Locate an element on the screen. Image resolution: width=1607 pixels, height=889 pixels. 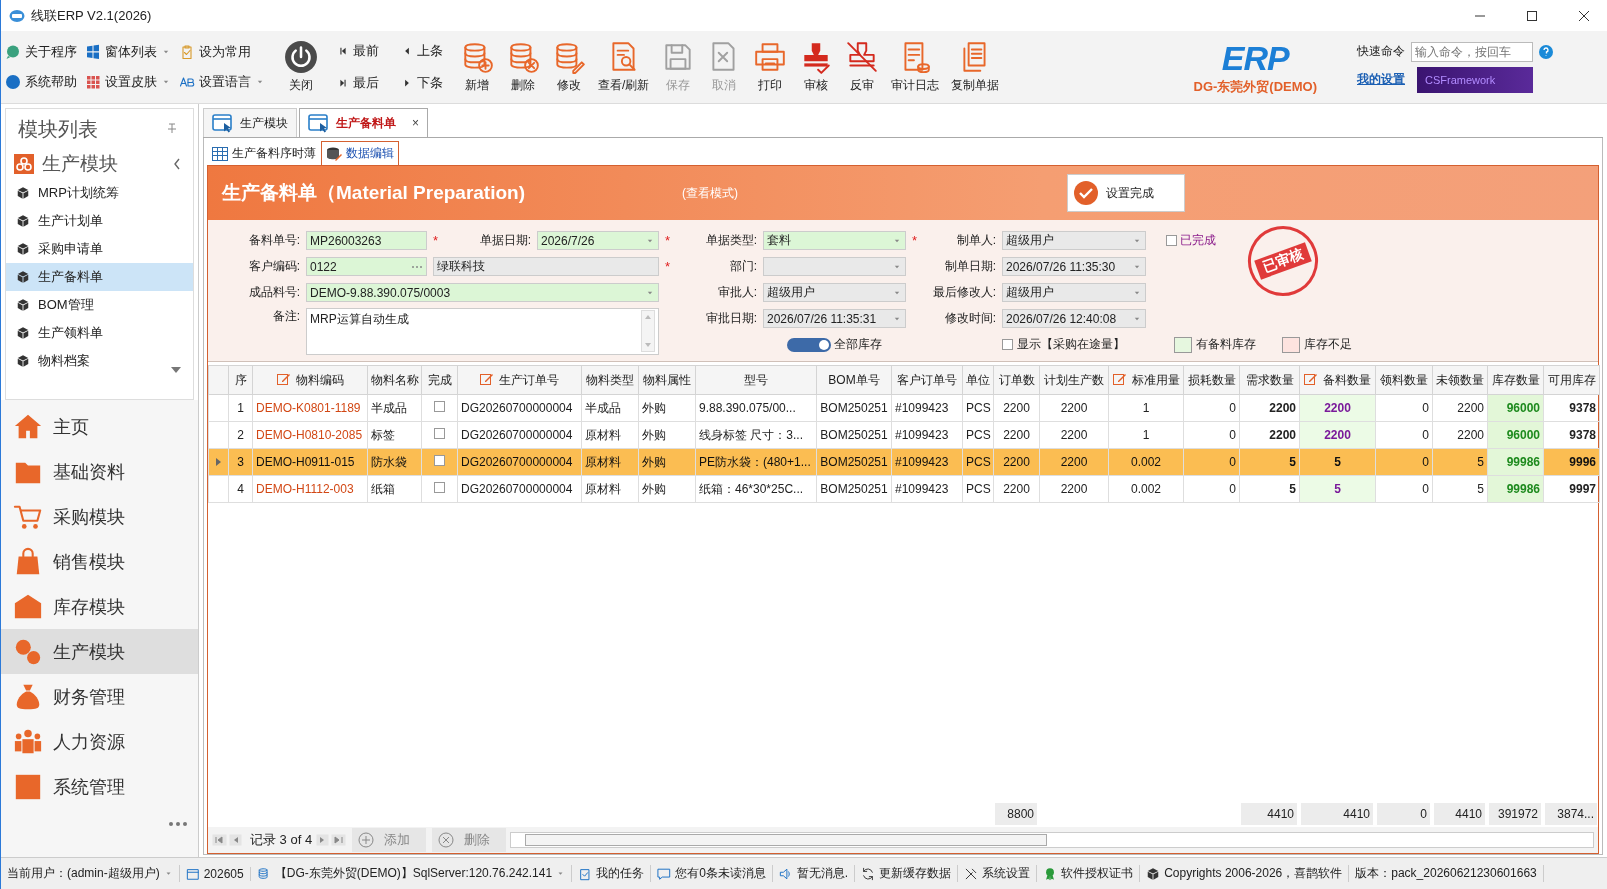
status-item: 暂无消息. is located at coordinates (814, 873).